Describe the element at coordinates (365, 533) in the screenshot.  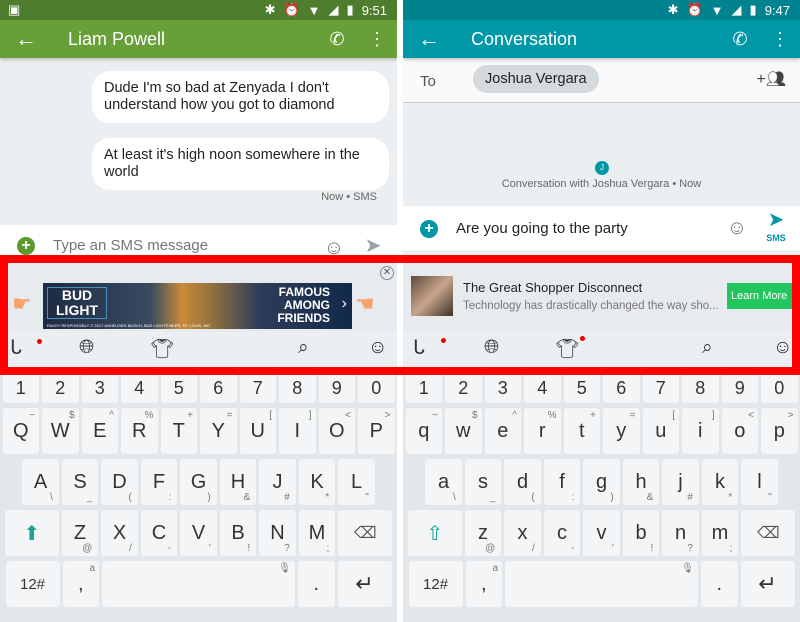
I see `backspace-key: ⌫` at that location.